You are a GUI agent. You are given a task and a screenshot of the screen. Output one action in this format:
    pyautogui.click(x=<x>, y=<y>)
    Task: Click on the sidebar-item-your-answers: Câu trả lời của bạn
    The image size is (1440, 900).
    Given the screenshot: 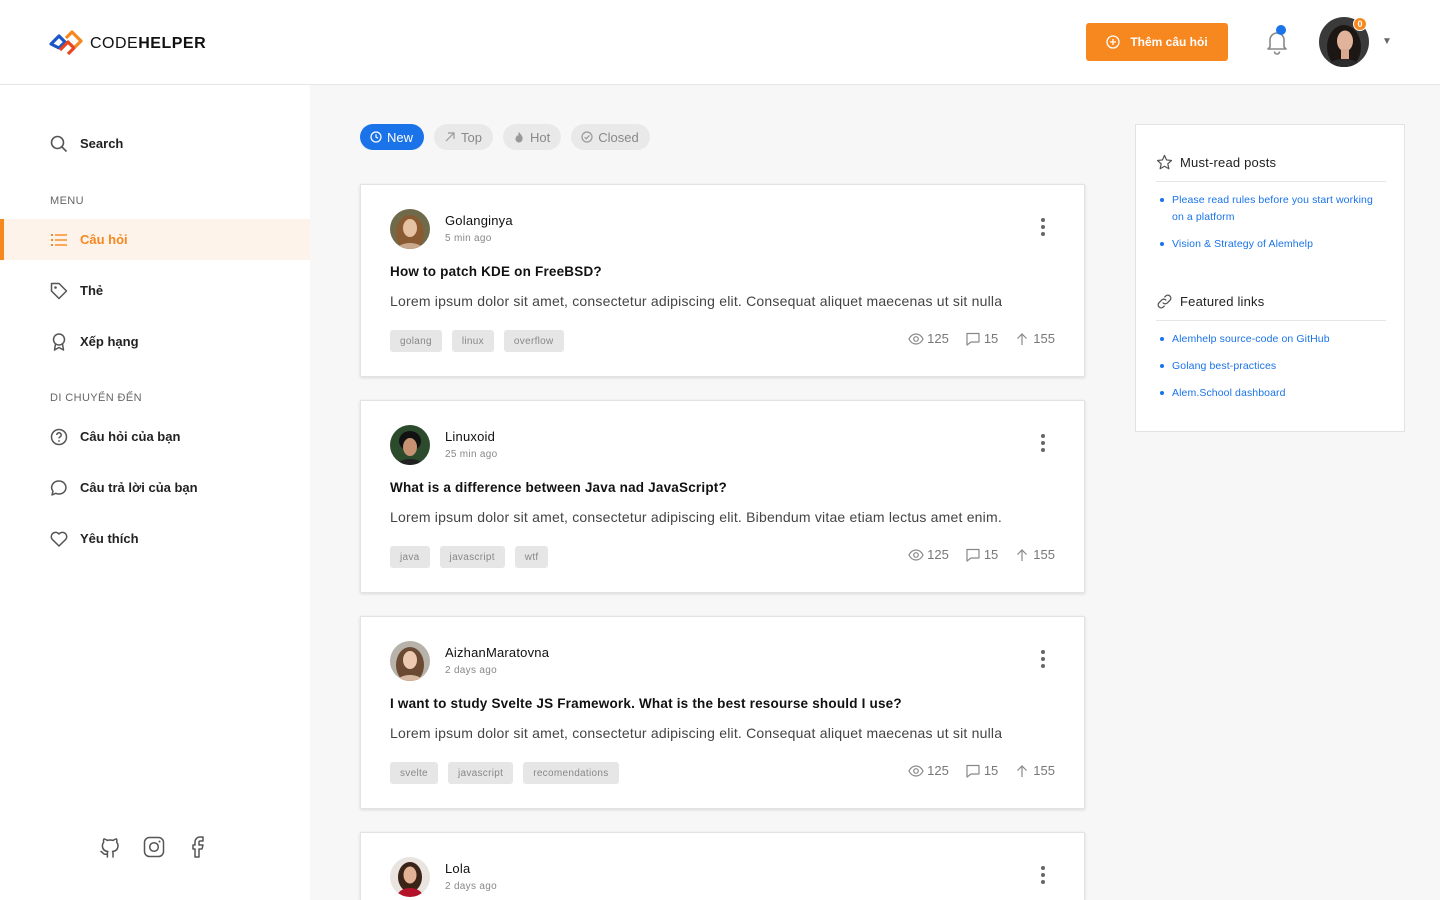 What is the action you would take?
    pyautogui.click(x=155, y=487)
    